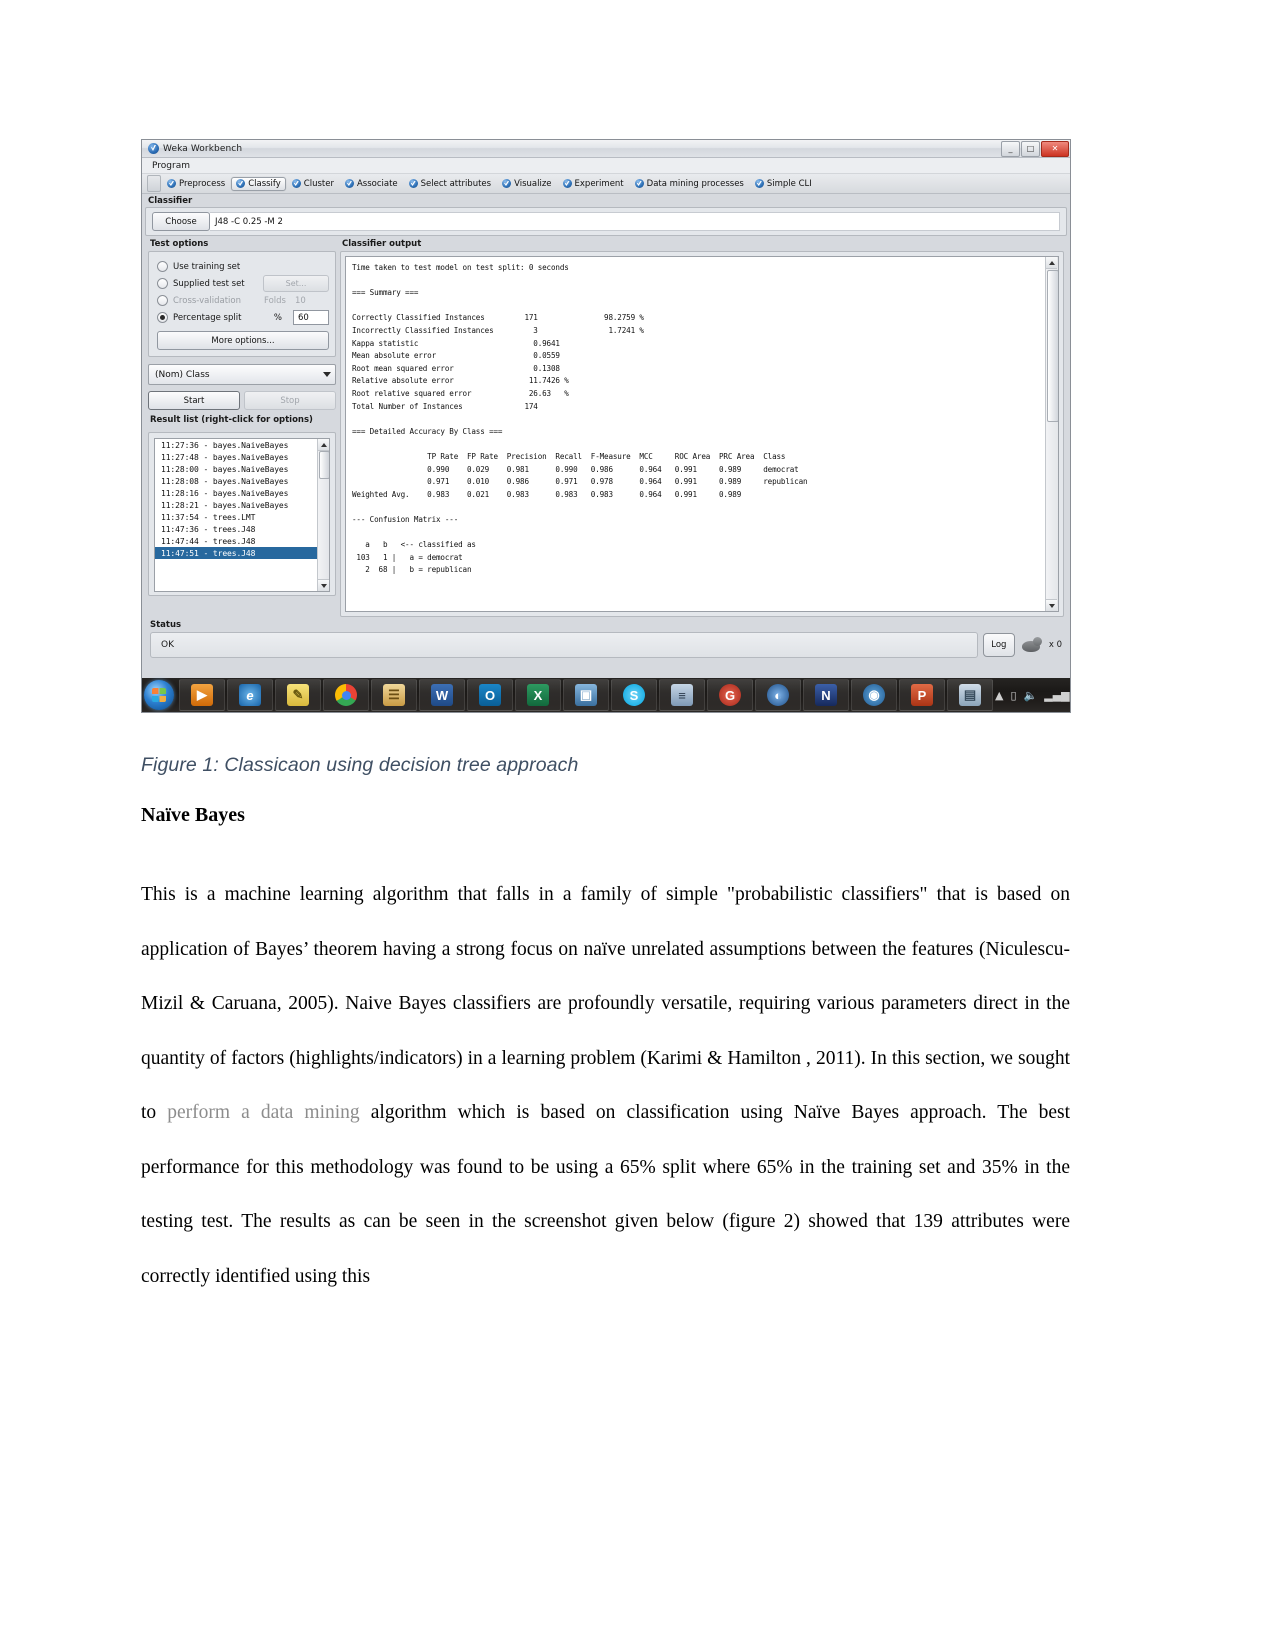 Image resolution: width=1275 pixels, height=1650 pixels. Describe the element at coordinates (242, 541) in the screenshot. I see `list-item: 11:47:44 - trees.J48` at that location.